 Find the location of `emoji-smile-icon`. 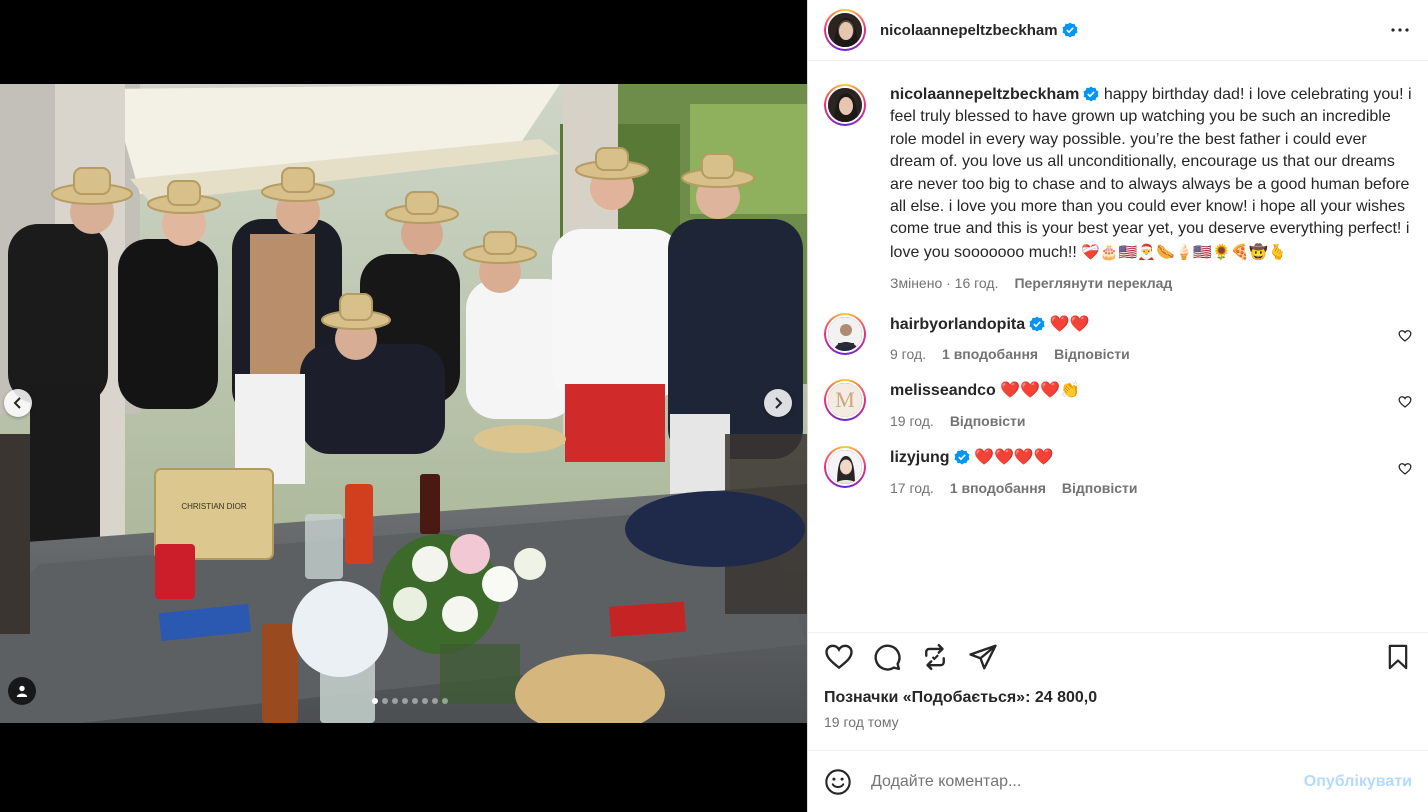

emoji-smile-icon is located at coordinates (838, 782).